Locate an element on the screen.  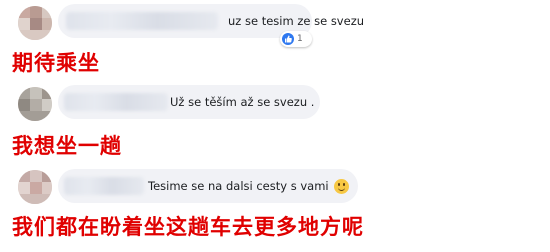
caption-1: 期待乘坐 is located at coordinates (56, 63).